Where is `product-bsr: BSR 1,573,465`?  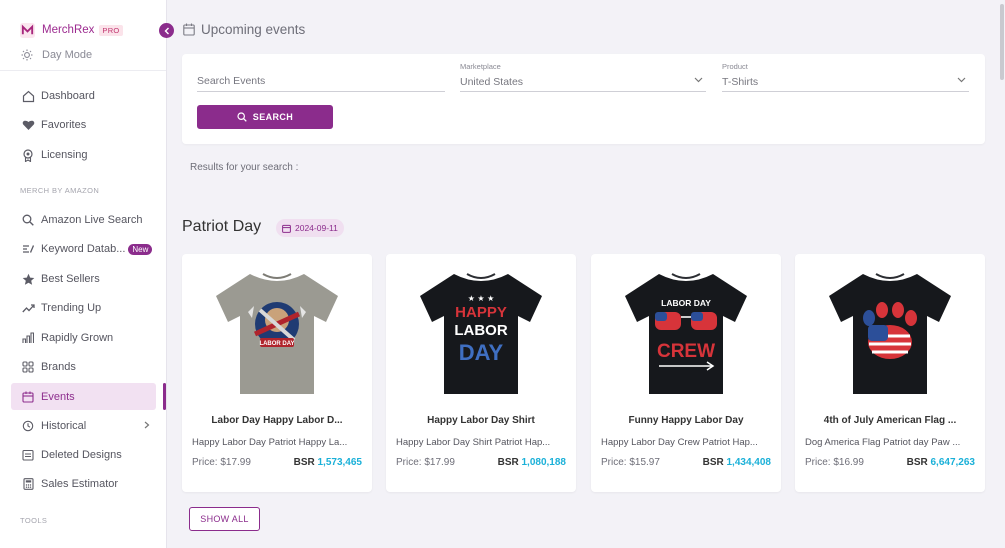
product-bsr: BSR 1,573,465 is located at coordinates (328, 462).